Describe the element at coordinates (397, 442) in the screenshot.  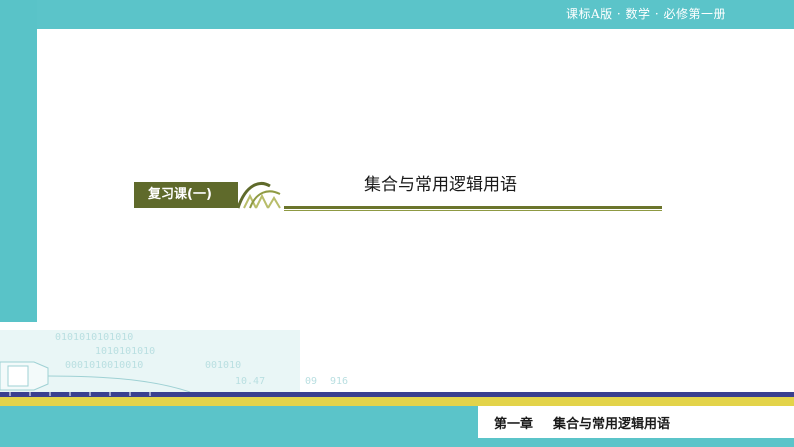
I see `bottom-edge` at that location.